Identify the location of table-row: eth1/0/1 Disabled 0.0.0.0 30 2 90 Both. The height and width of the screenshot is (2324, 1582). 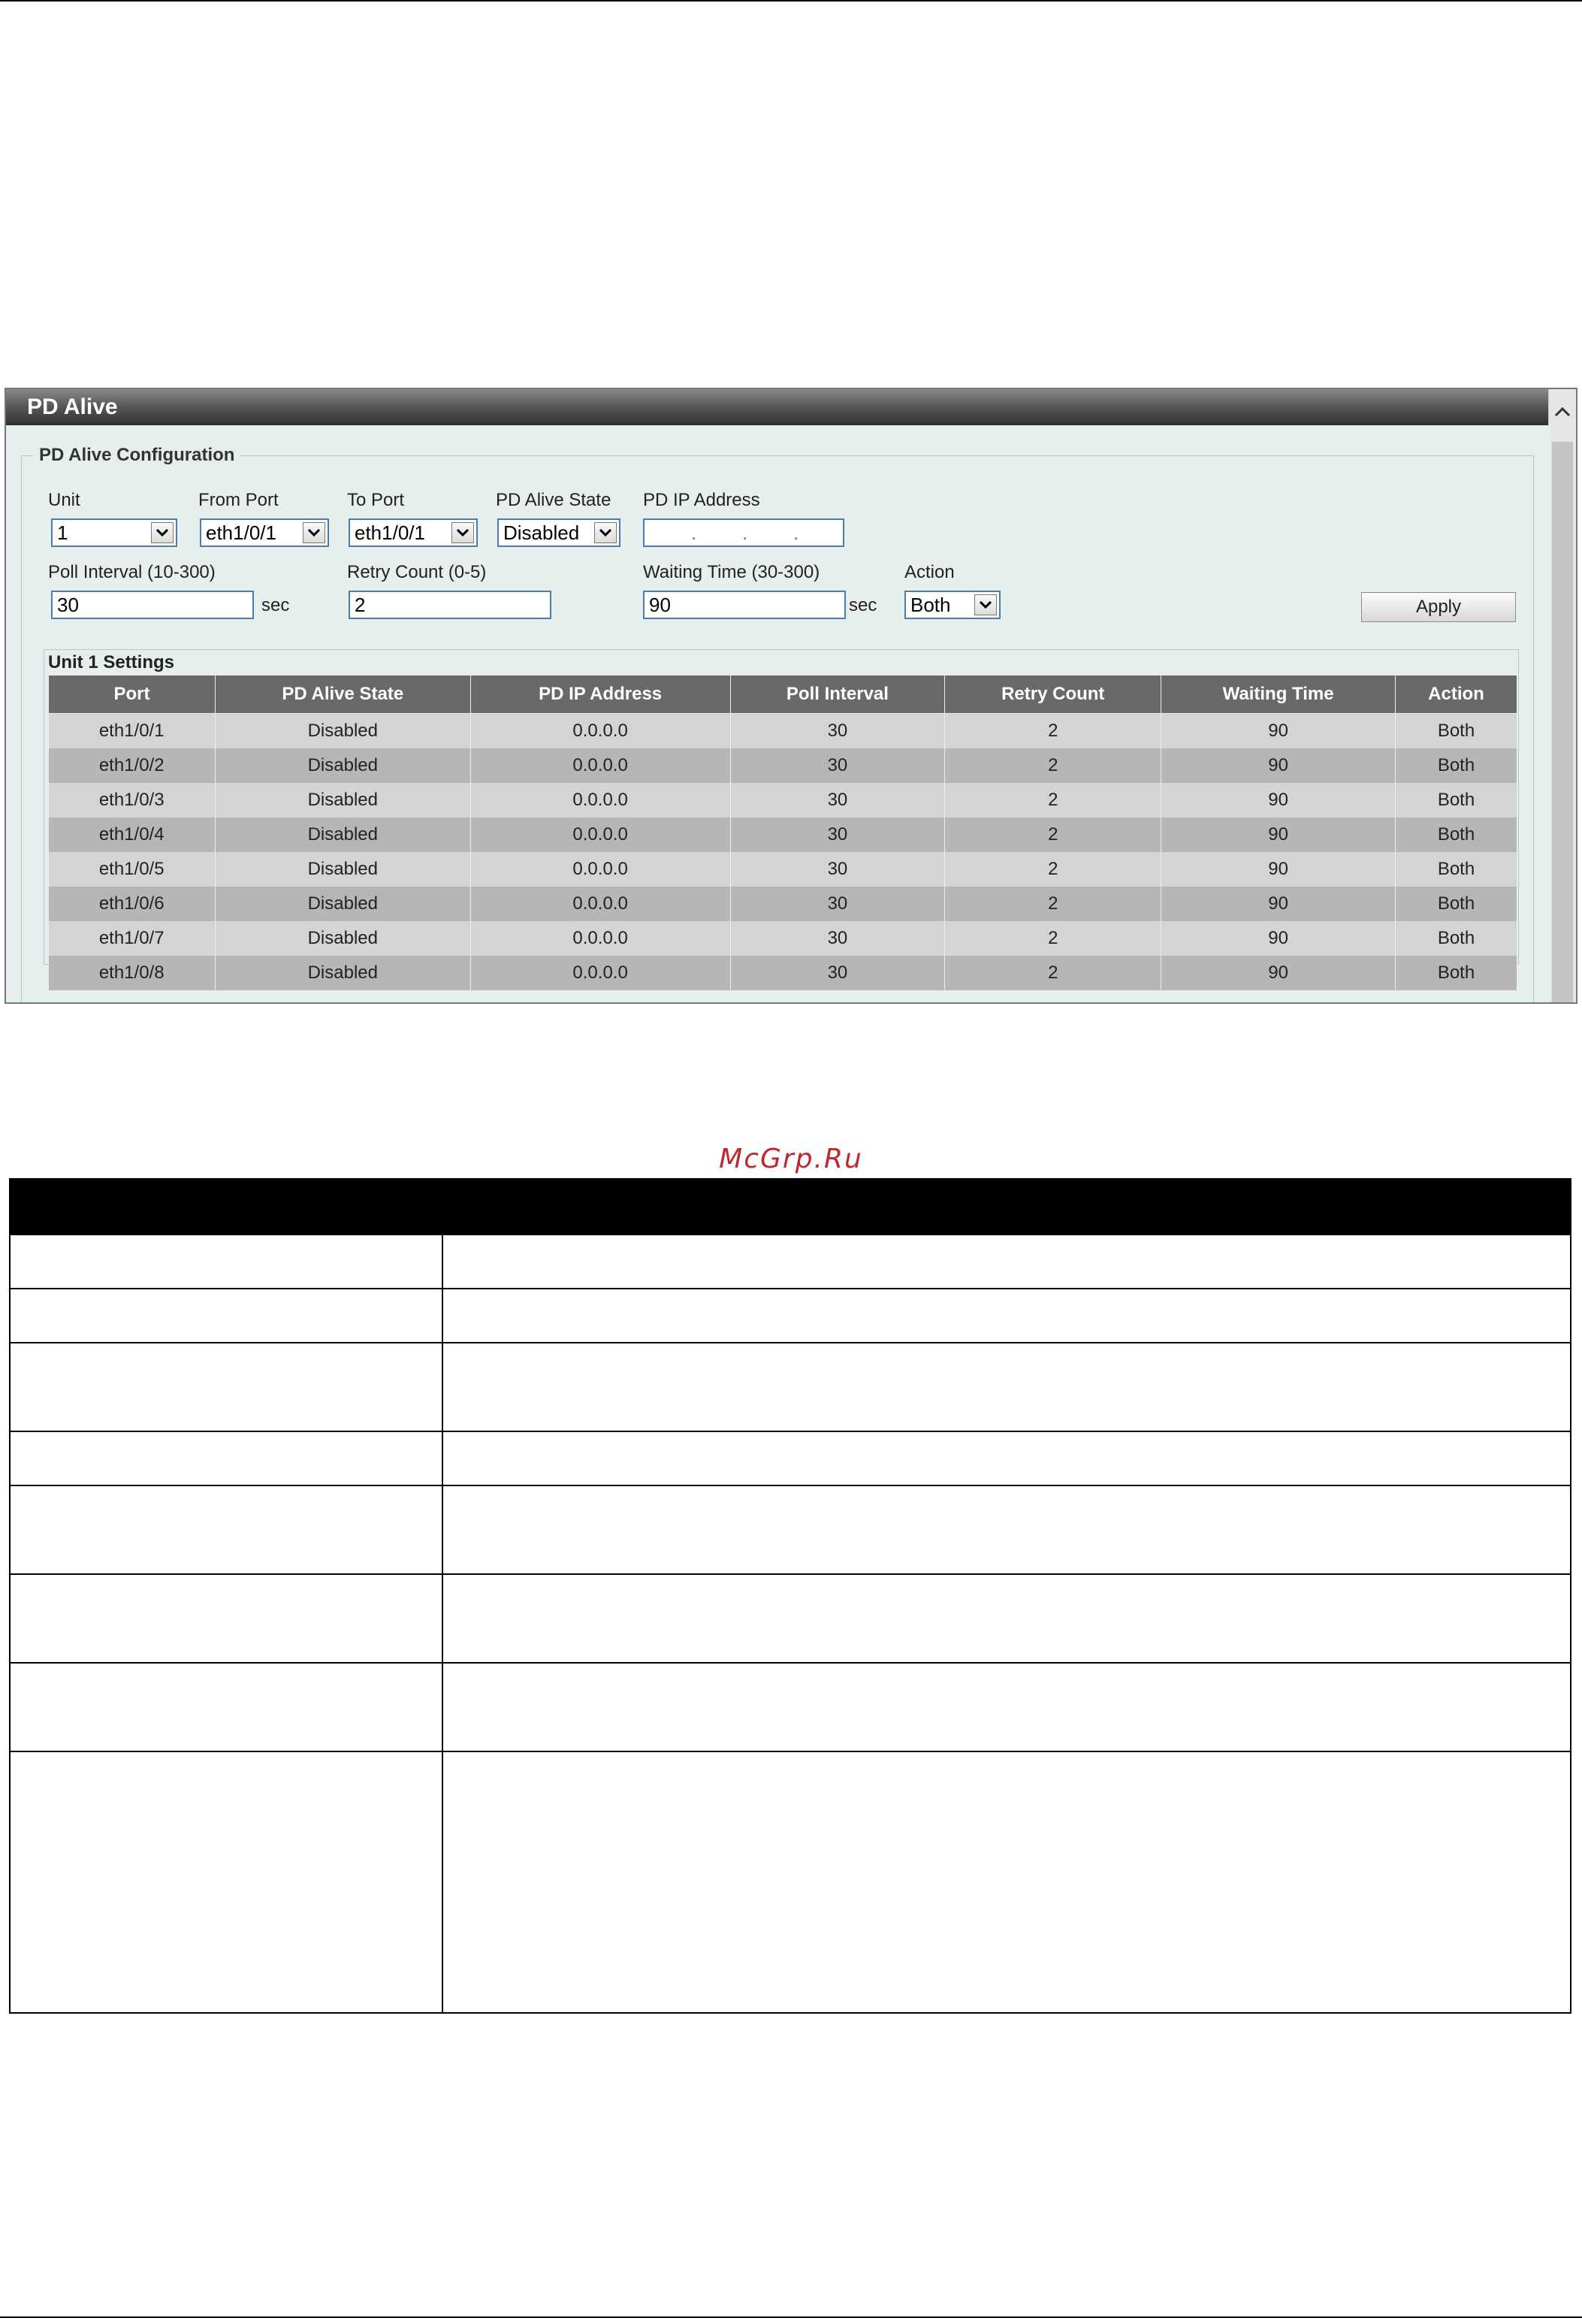
(782, 730).